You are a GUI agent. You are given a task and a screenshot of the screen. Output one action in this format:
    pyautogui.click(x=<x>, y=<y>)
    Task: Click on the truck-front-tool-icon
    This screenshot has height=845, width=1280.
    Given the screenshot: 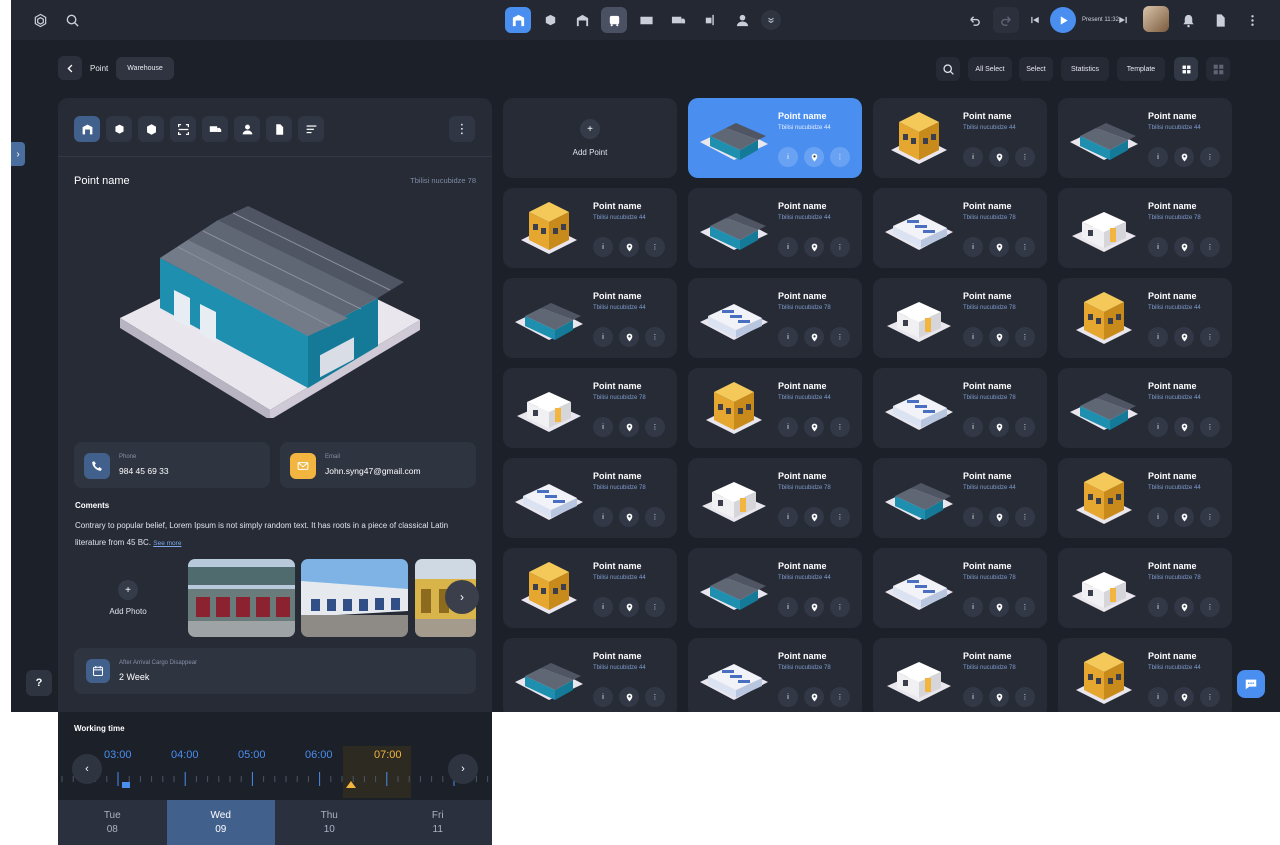 What is the action you would take?
    pyautogui.click(x=614, y=20)
    